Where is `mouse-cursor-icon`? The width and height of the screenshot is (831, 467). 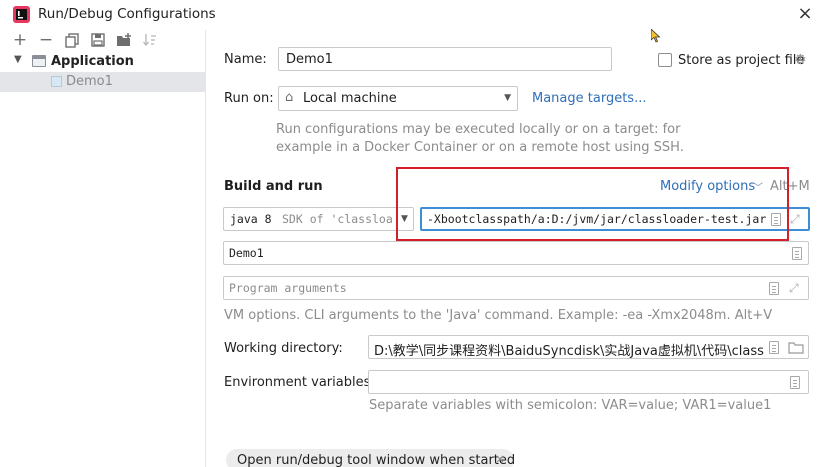 mouse-cursor-icon is located at coordinates (656, 36).